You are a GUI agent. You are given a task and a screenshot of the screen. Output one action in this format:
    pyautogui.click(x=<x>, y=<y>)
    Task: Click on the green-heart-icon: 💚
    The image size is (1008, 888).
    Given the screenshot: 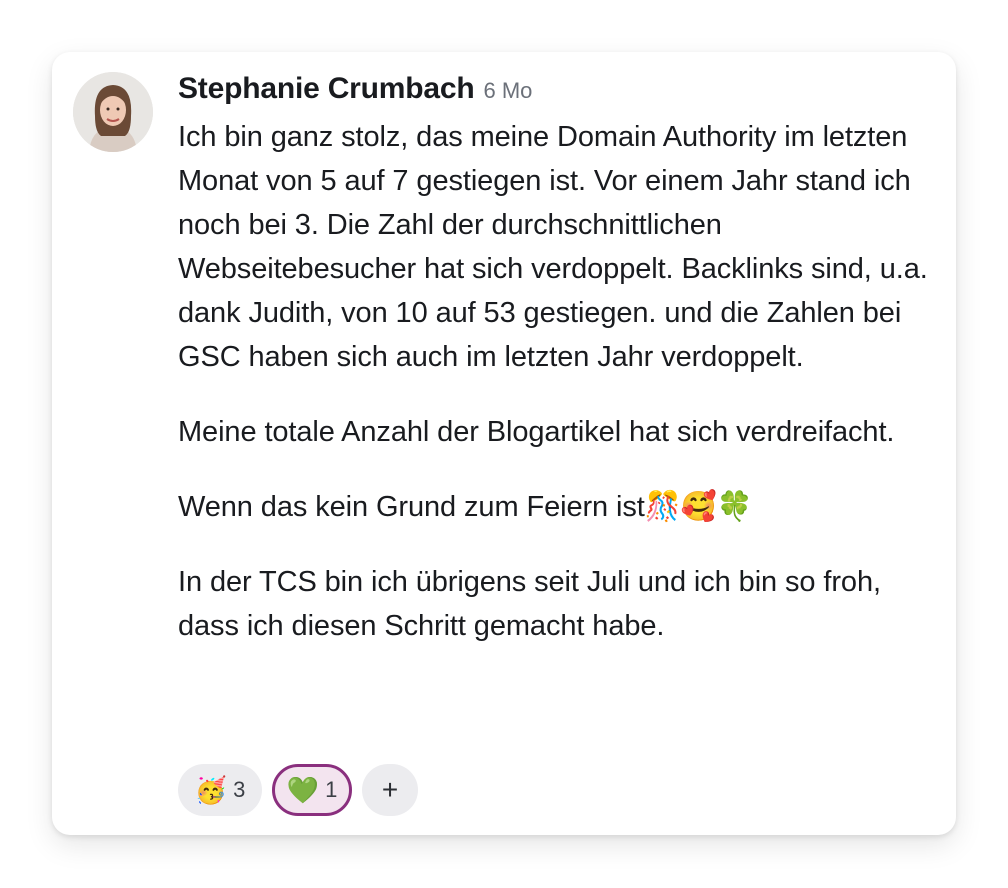 What is the action you would take?
    pyautogui.click(x=303, y=790)
    